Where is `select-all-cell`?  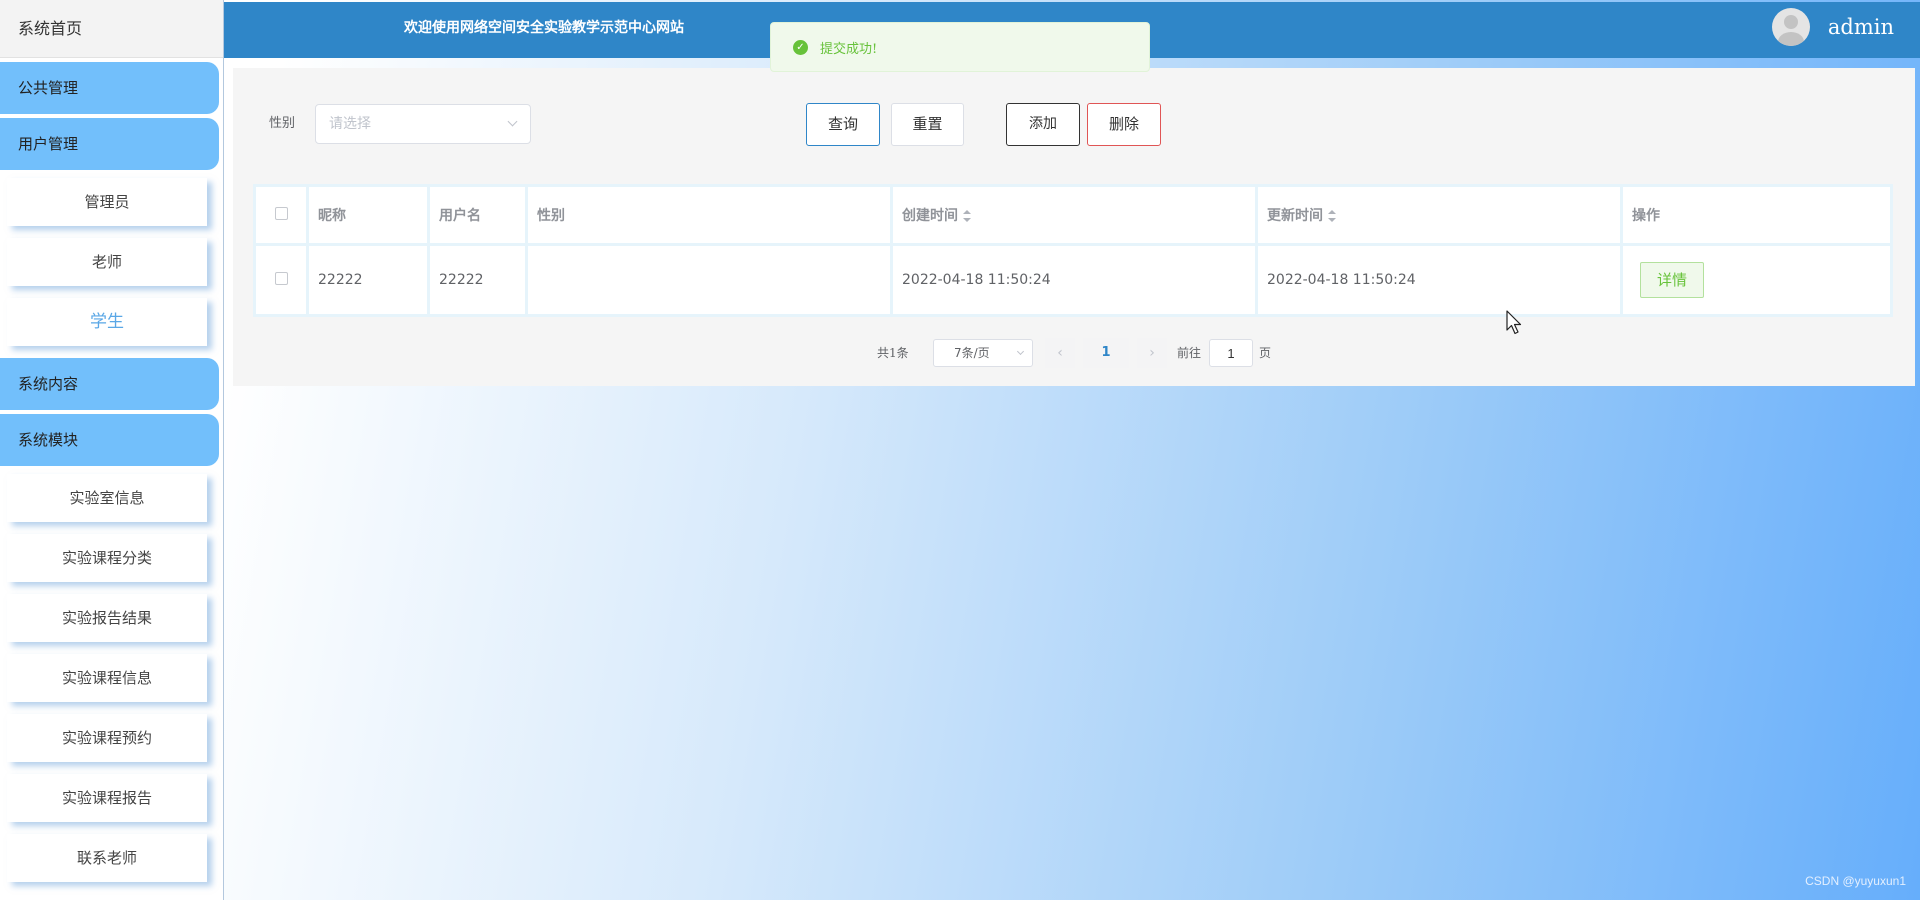 select-all-cell is located at coordinates (281, 215).